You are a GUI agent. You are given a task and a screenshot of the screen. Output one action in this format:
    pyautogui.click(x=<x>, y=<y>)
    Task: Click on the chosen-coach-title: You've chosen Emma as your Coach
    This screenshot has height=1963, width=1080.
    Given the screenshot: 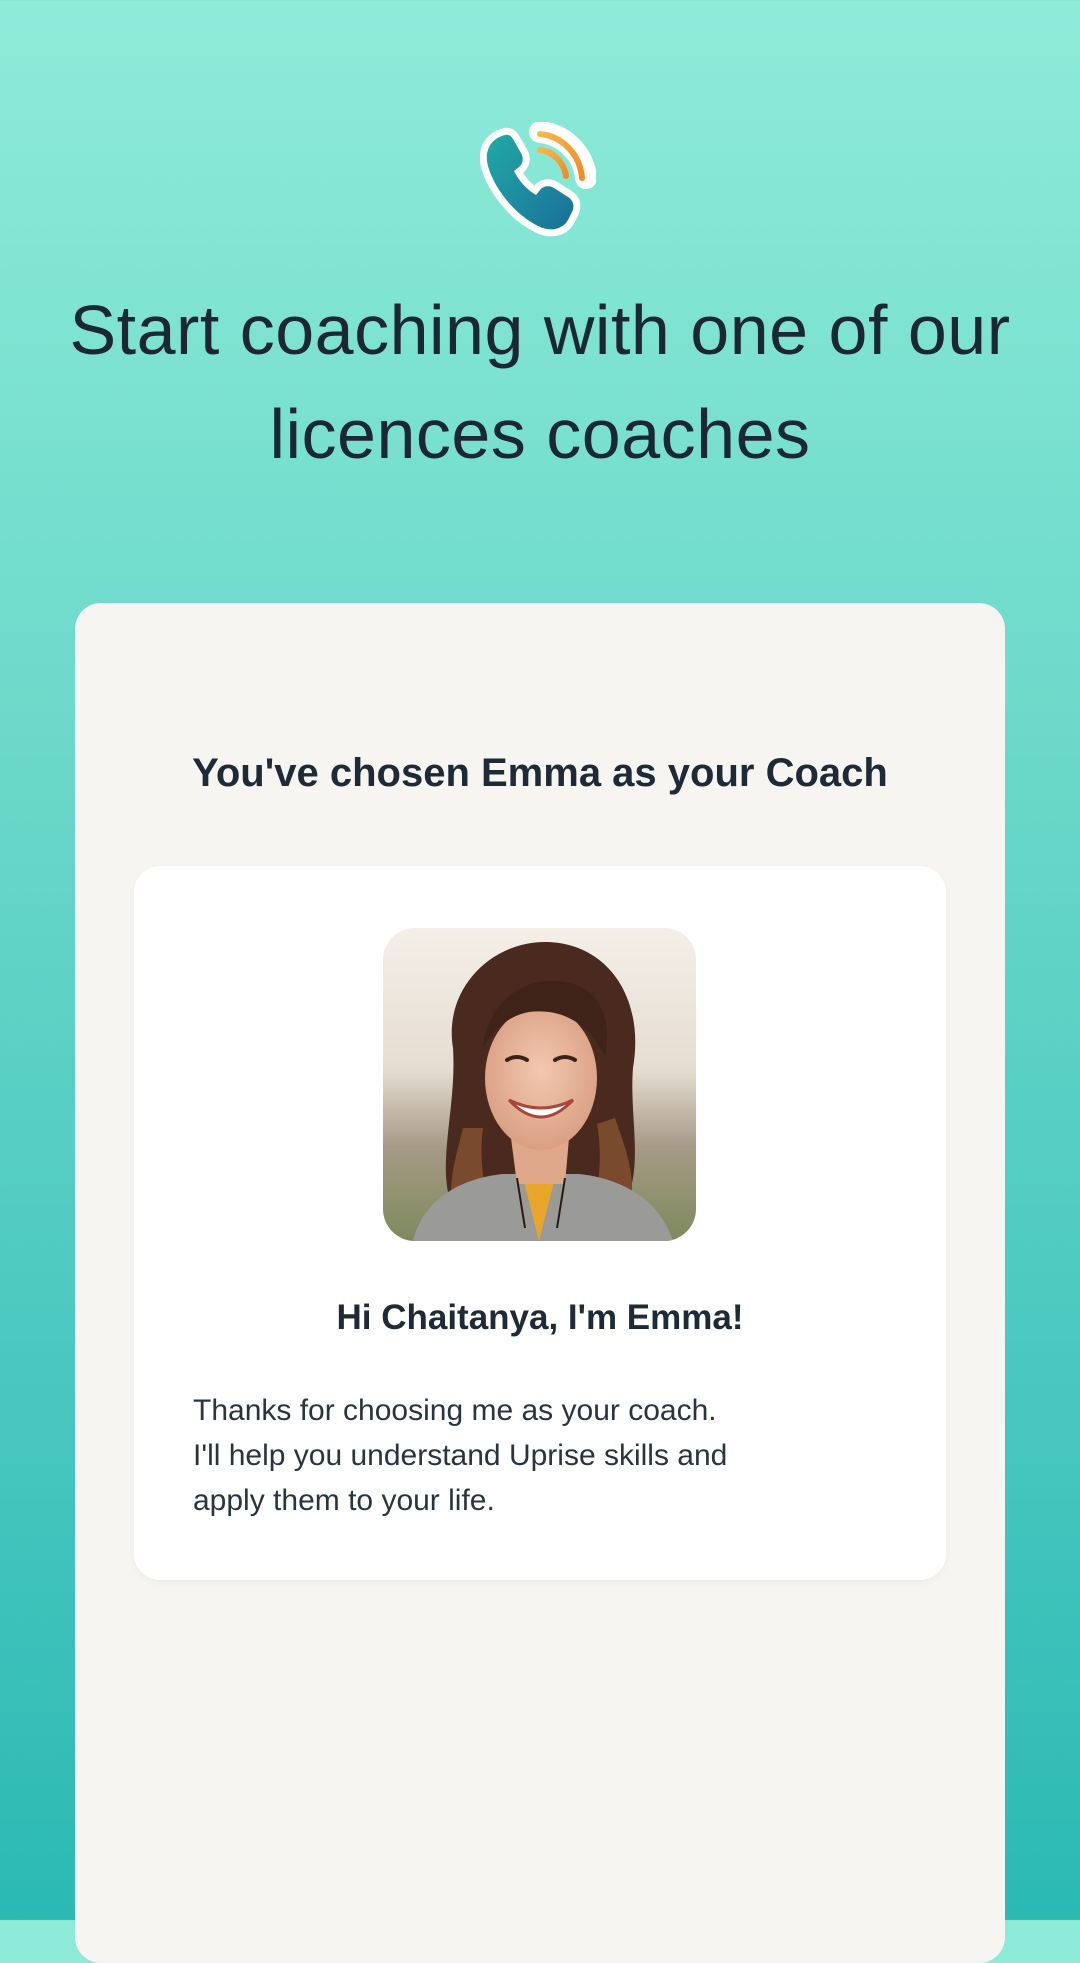 What is the action you would take?
    pyautogui.click(x=540, y=773)
    